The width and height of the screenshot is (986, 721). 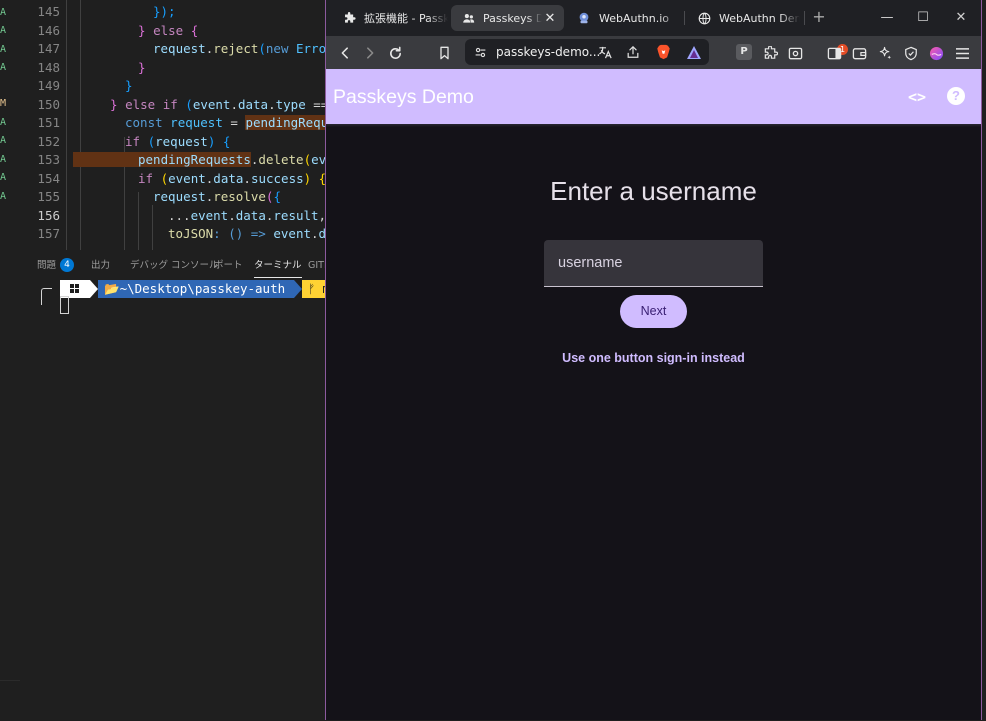 I want to click on people-icon, so click(x=468, y=18).